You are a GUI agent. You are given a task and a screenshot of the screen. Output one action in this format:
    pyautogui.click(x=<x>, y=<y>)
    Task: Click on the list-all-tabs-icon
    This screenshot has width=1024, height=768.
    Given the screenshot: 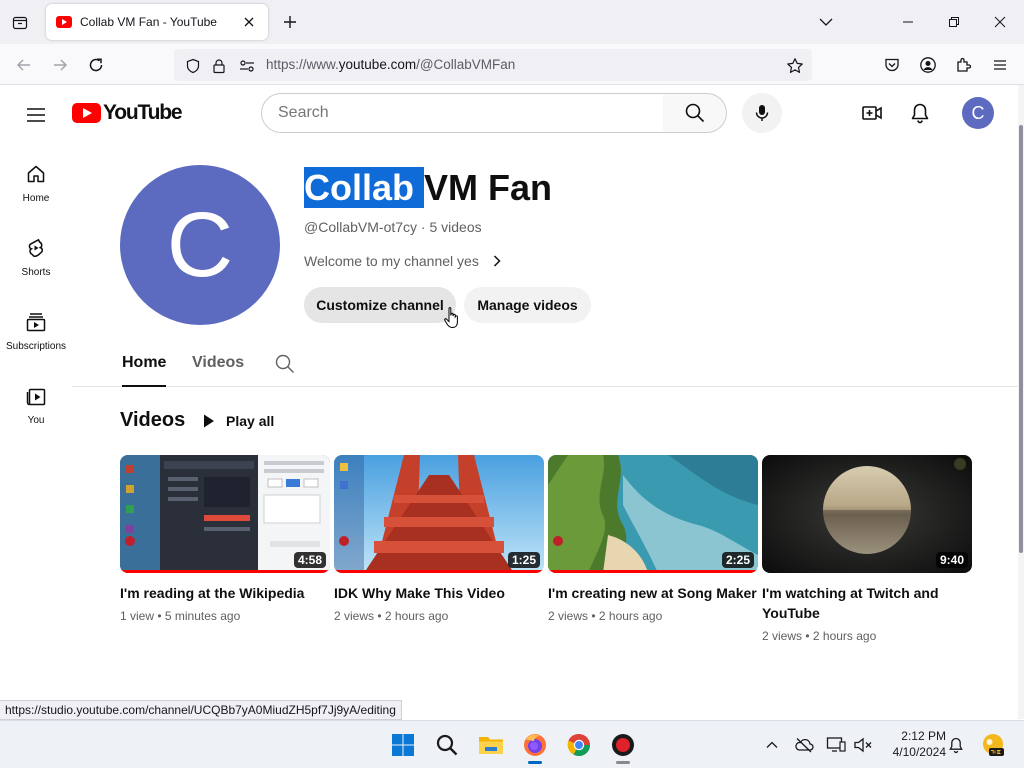 What is the action you would take?
    pyautogui.click(x=826, y=22)
    